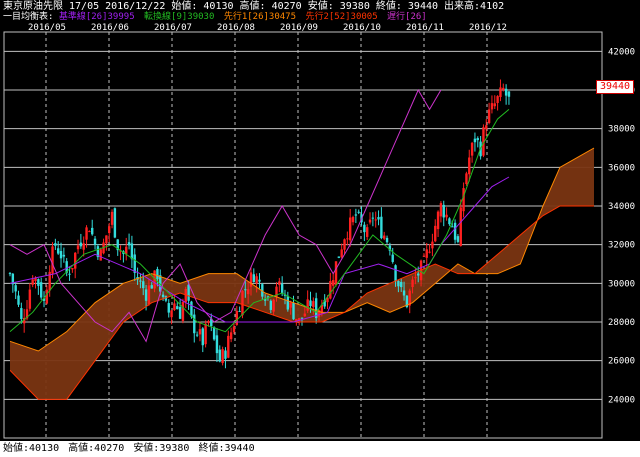 The height and width of the screenshot is (457, 640). What do you see at coordinates (173, 28) in the screenshot?
I see `x-tick-label: 2016/07` at bounding box center [173, 28].